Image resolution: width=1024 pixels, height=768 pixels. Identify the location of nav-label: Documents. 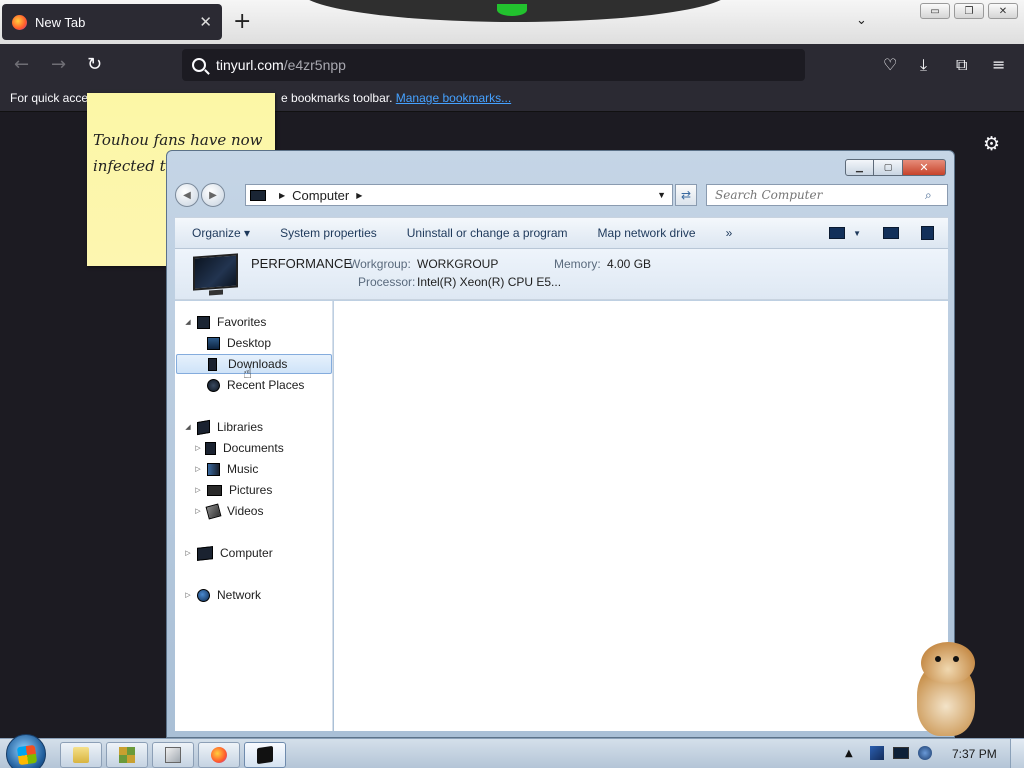
(253, 448).